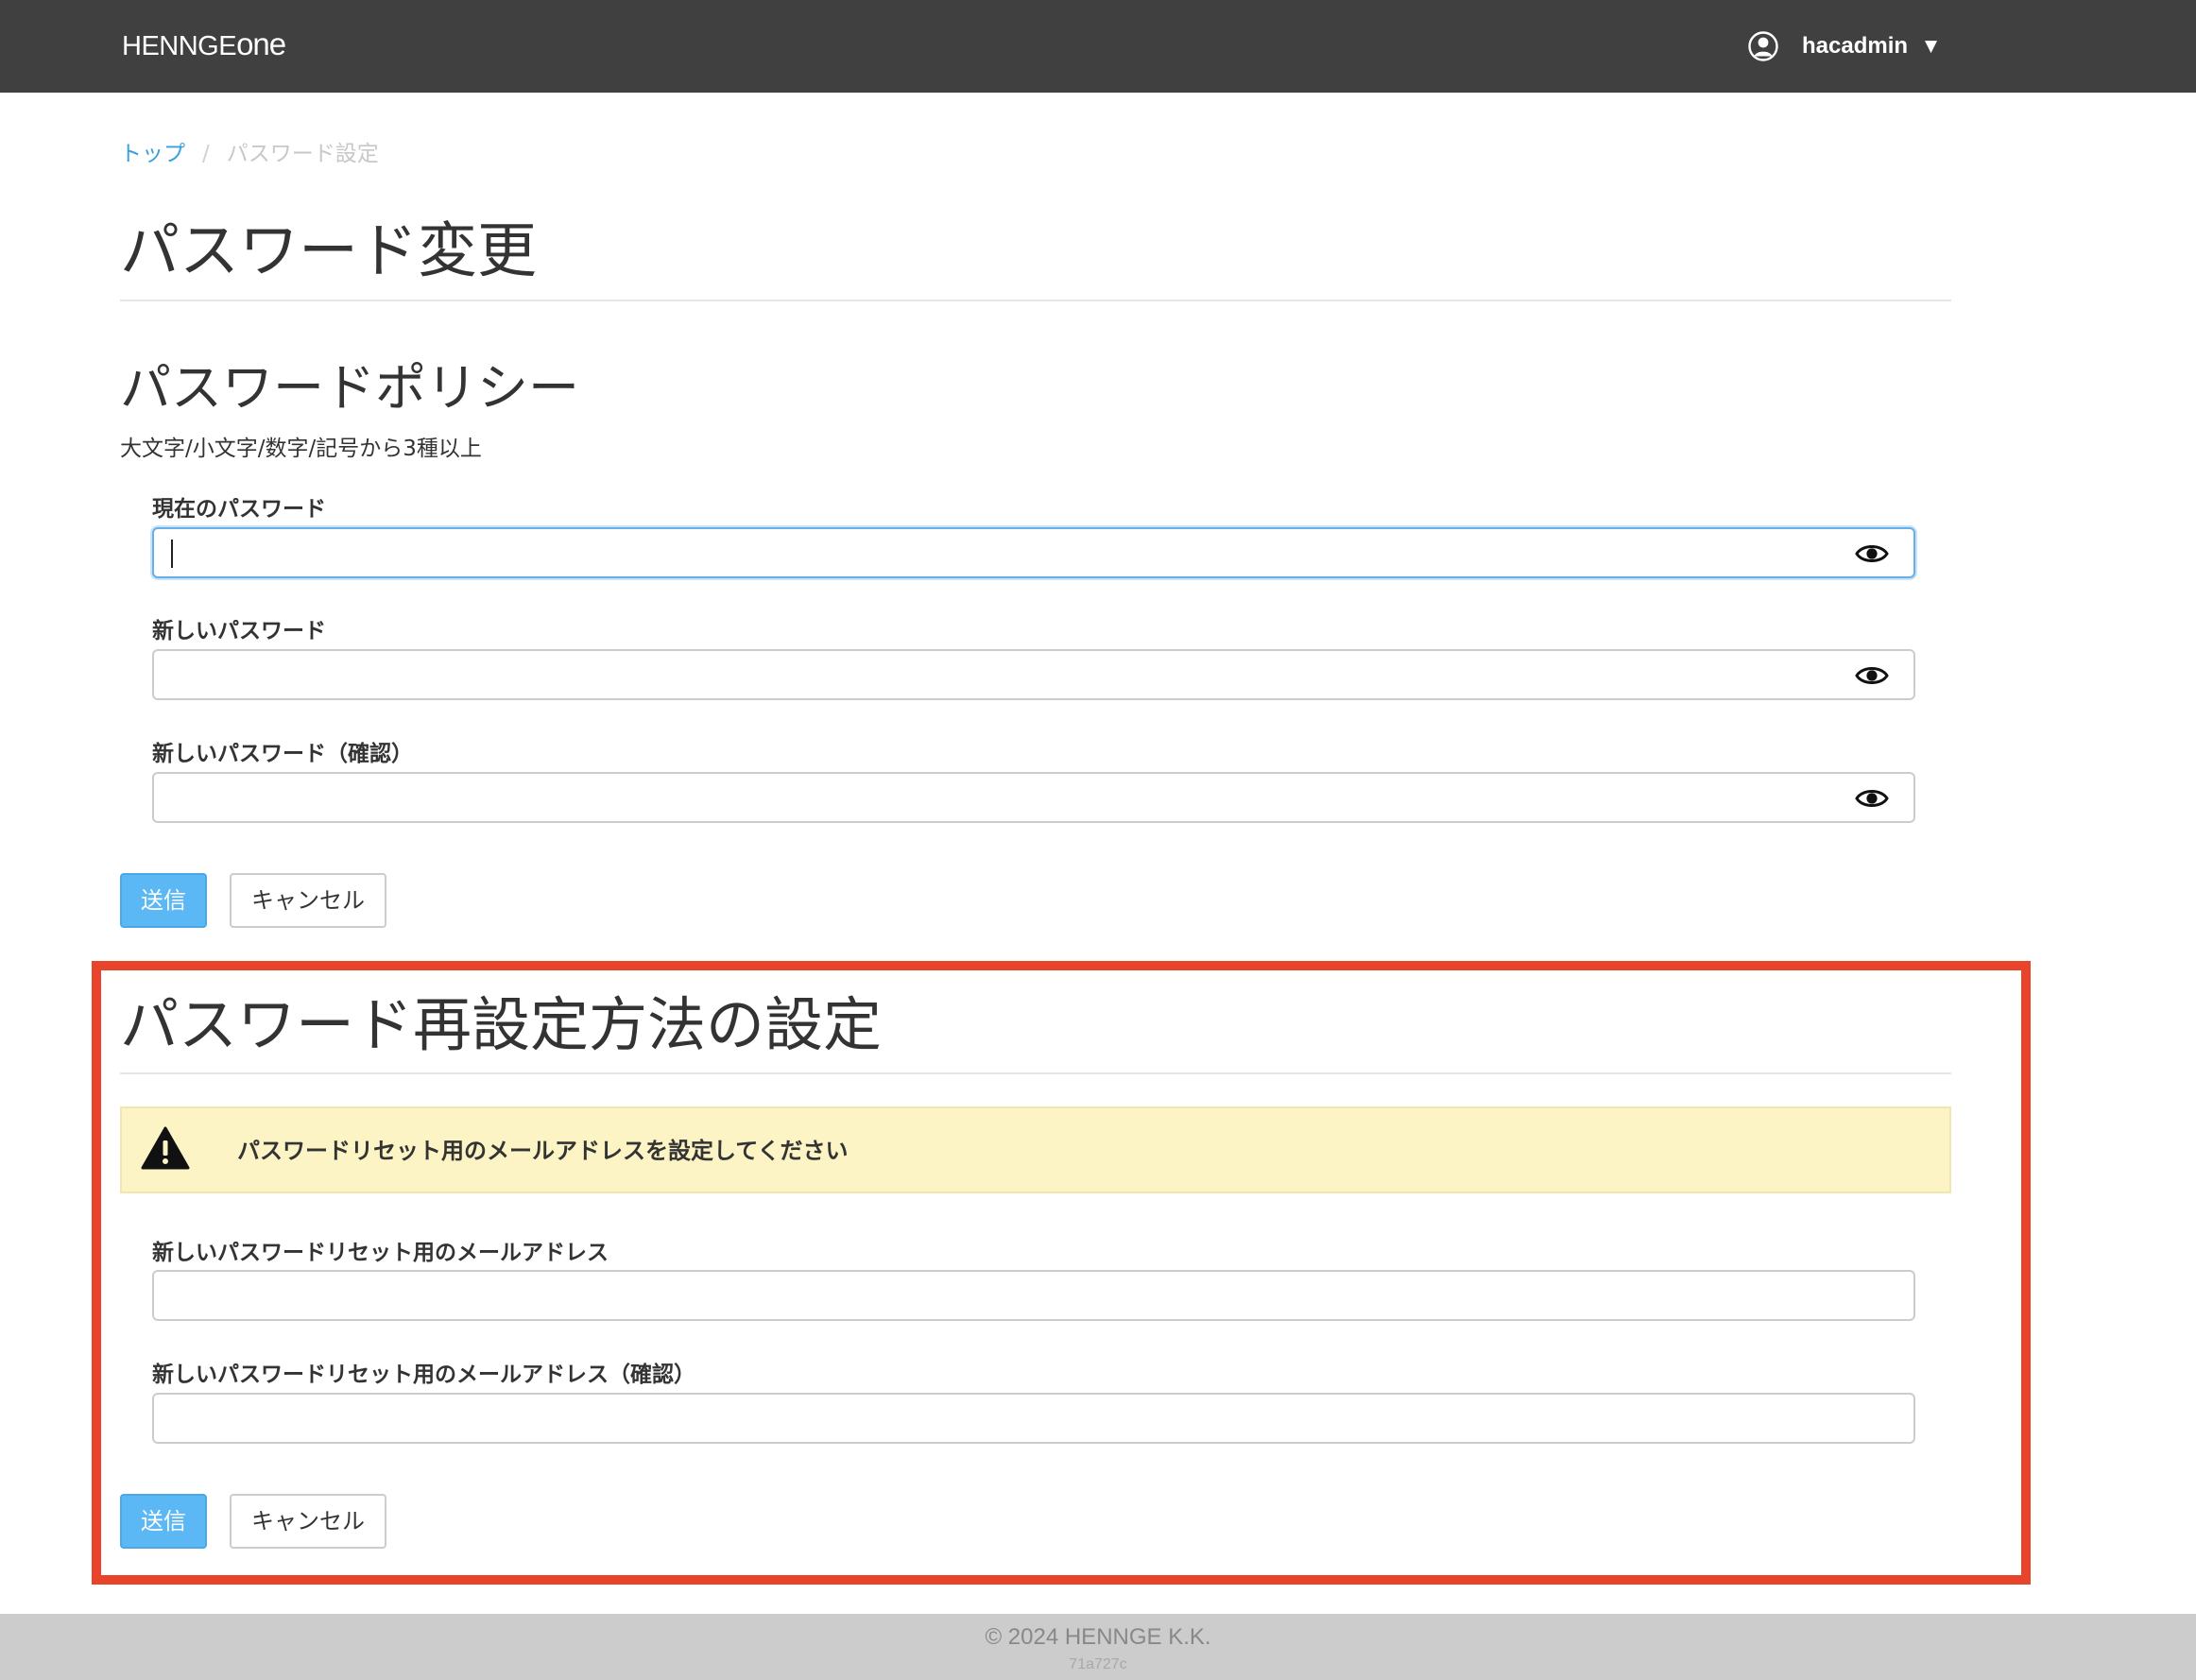  What do you see at coordinates (308, 1521) in the screenshot?
I see `reset-cancel-button: キャンセル` at bounding box center [308, 1521].